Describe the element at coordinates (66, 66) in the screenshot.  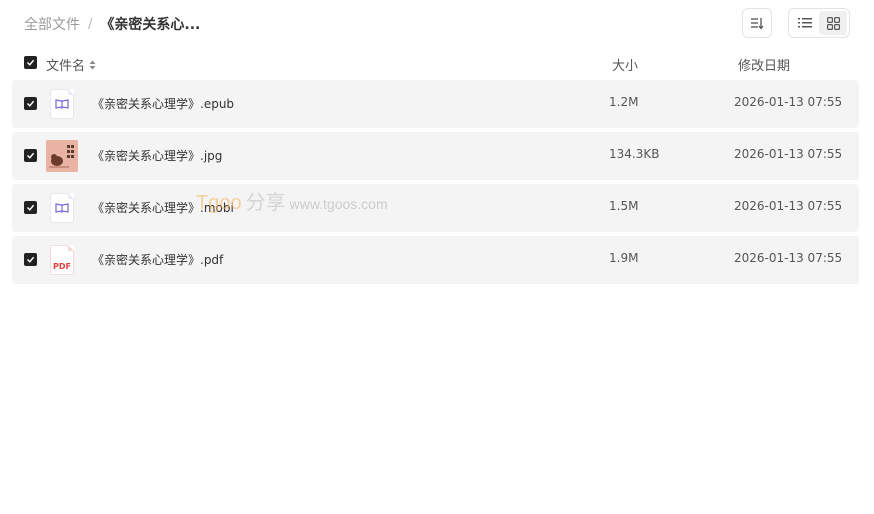
I see `column-name-label: 文件名` at that location.